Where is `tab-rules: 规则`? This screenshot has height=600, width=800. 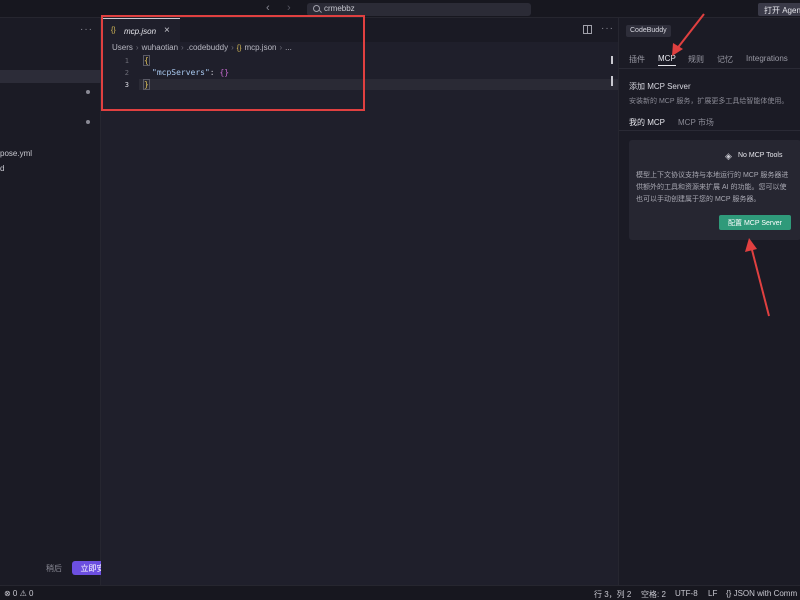
tab-rules: 规则 is located at coordinates (696, 59).